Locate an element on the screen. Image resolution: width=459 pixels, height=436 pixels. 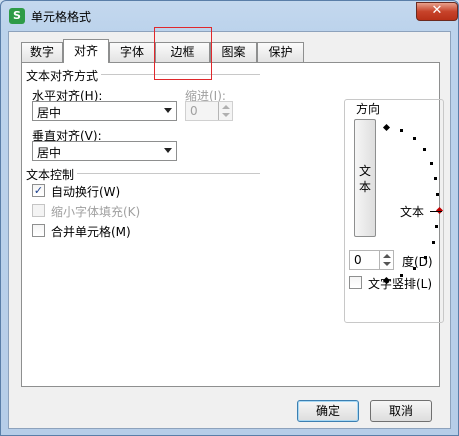
degrees-stepper: 0 is located at coordinates (371, 260).